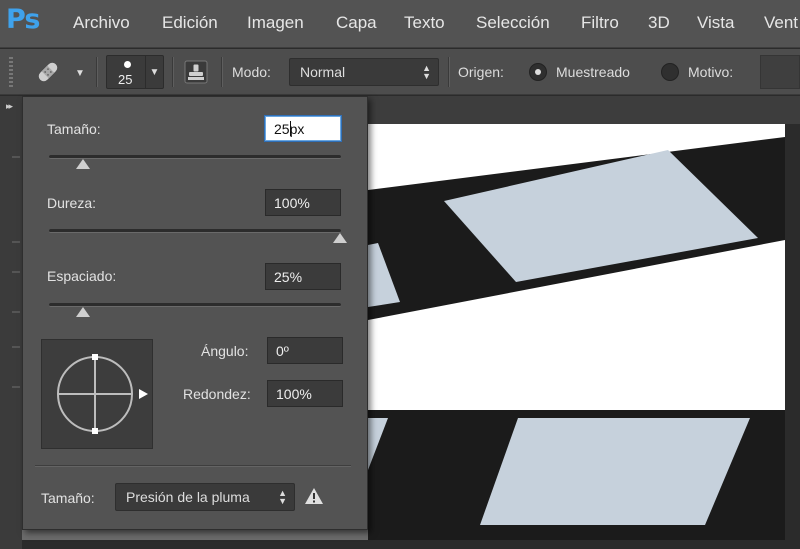 Image resolution: width=800 pixels, height=549 pixels. I want to click on clone-stamp-icon, so click(196, 72).